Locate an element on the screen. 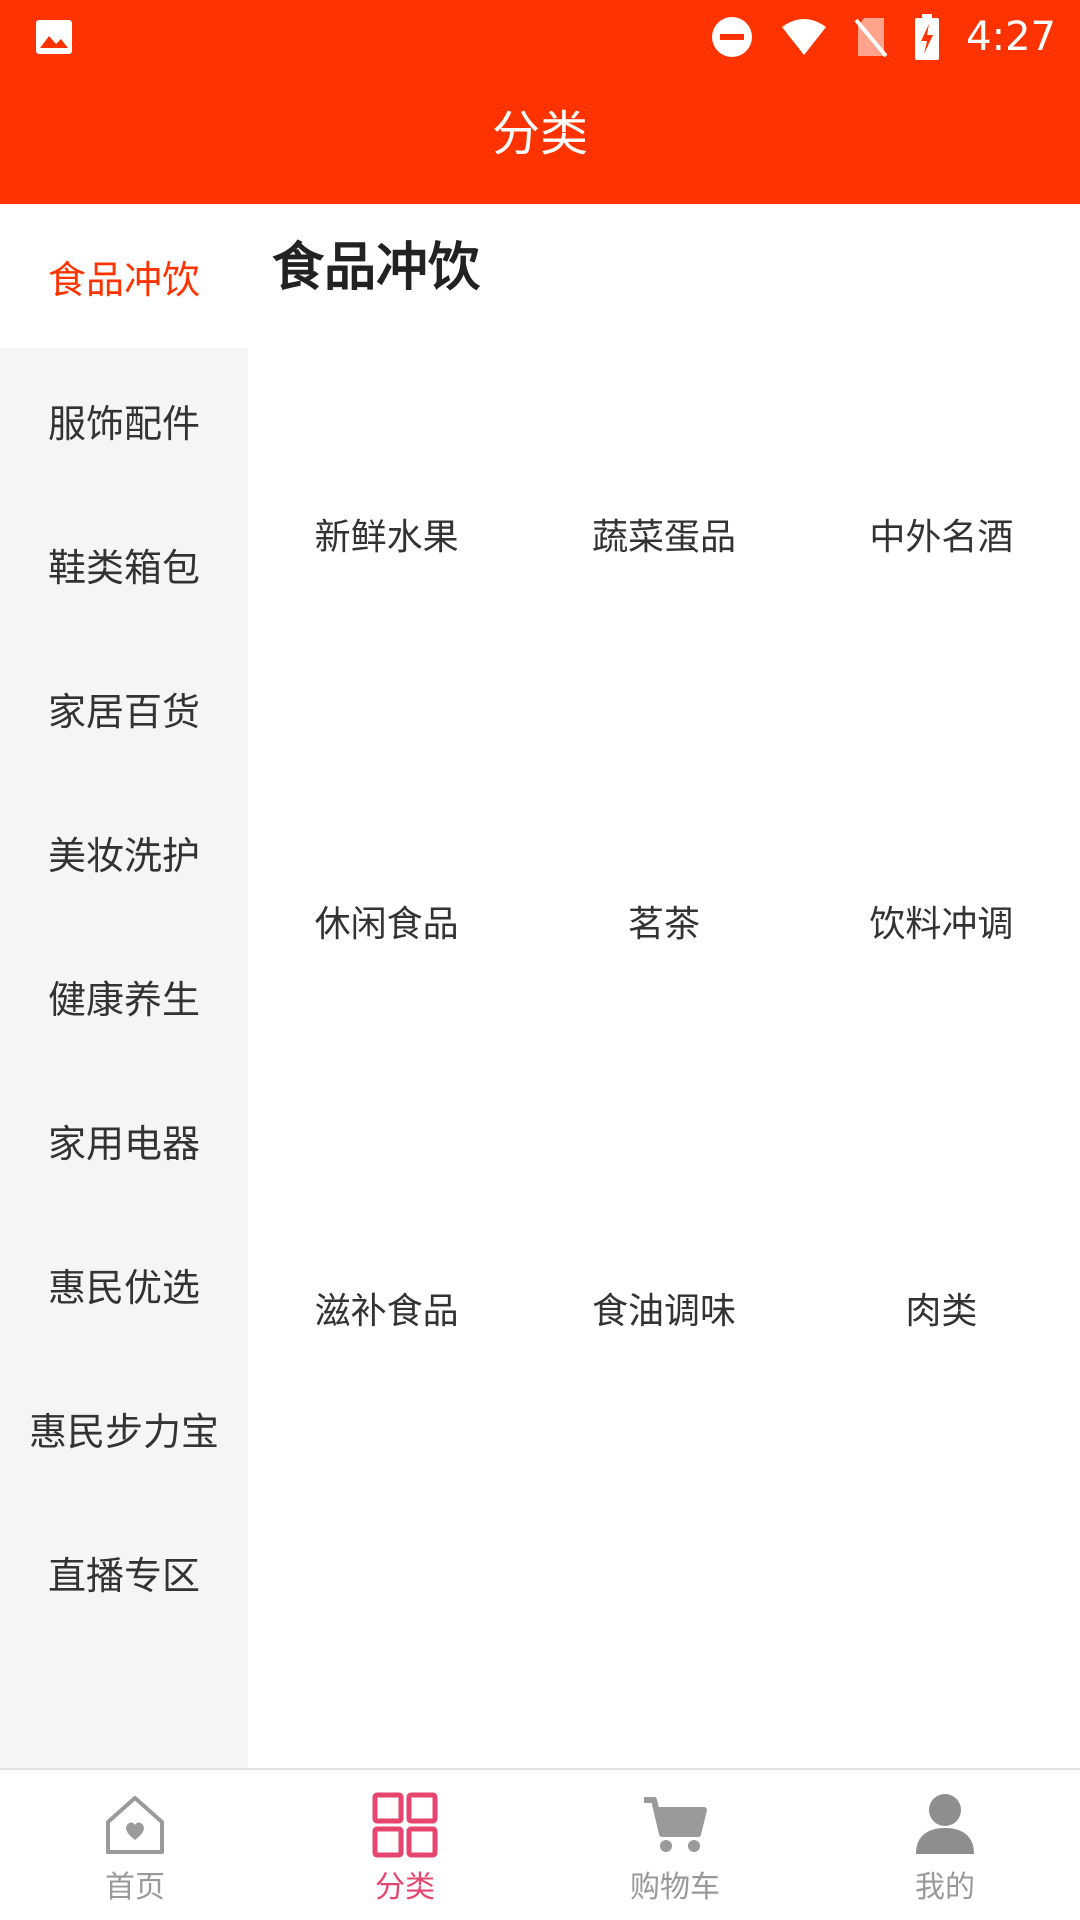 Image resolution: width=1080 pixels, height=1920 pixels. dnd-icon is located at coordinates (732, 37).